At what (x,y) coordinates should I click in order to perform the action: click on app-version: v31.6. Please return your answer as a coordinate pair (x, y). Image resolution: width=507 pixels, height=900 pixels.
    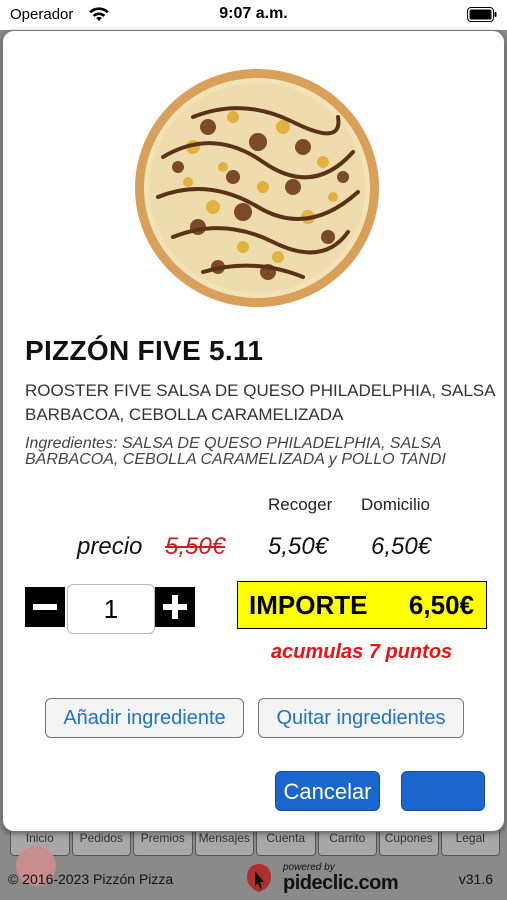
    Looking at the image, I should click on (475, 879).